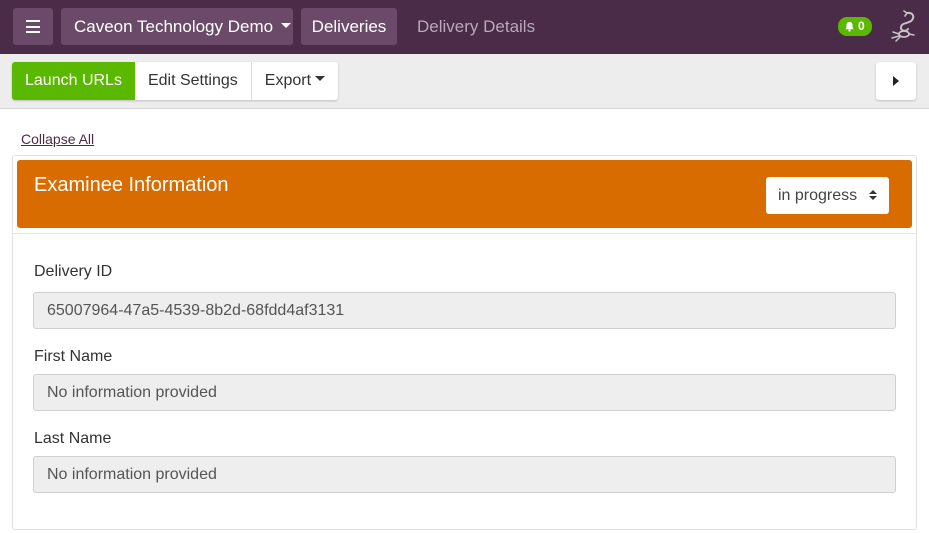 The height and width of the screenshot is (533, 929). What do you see at coordinates (902, 26) in the screenshot?
I see `scorpion-logo-icon` at bounding box center [902, 26].